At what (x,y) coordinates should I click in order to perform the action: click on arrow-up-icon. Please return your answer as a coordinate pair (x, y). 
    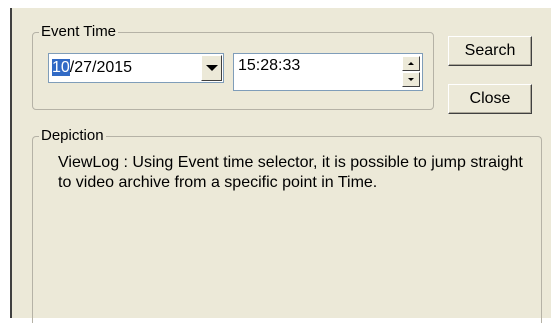
    Looking at the image, I should click on (411, 63).